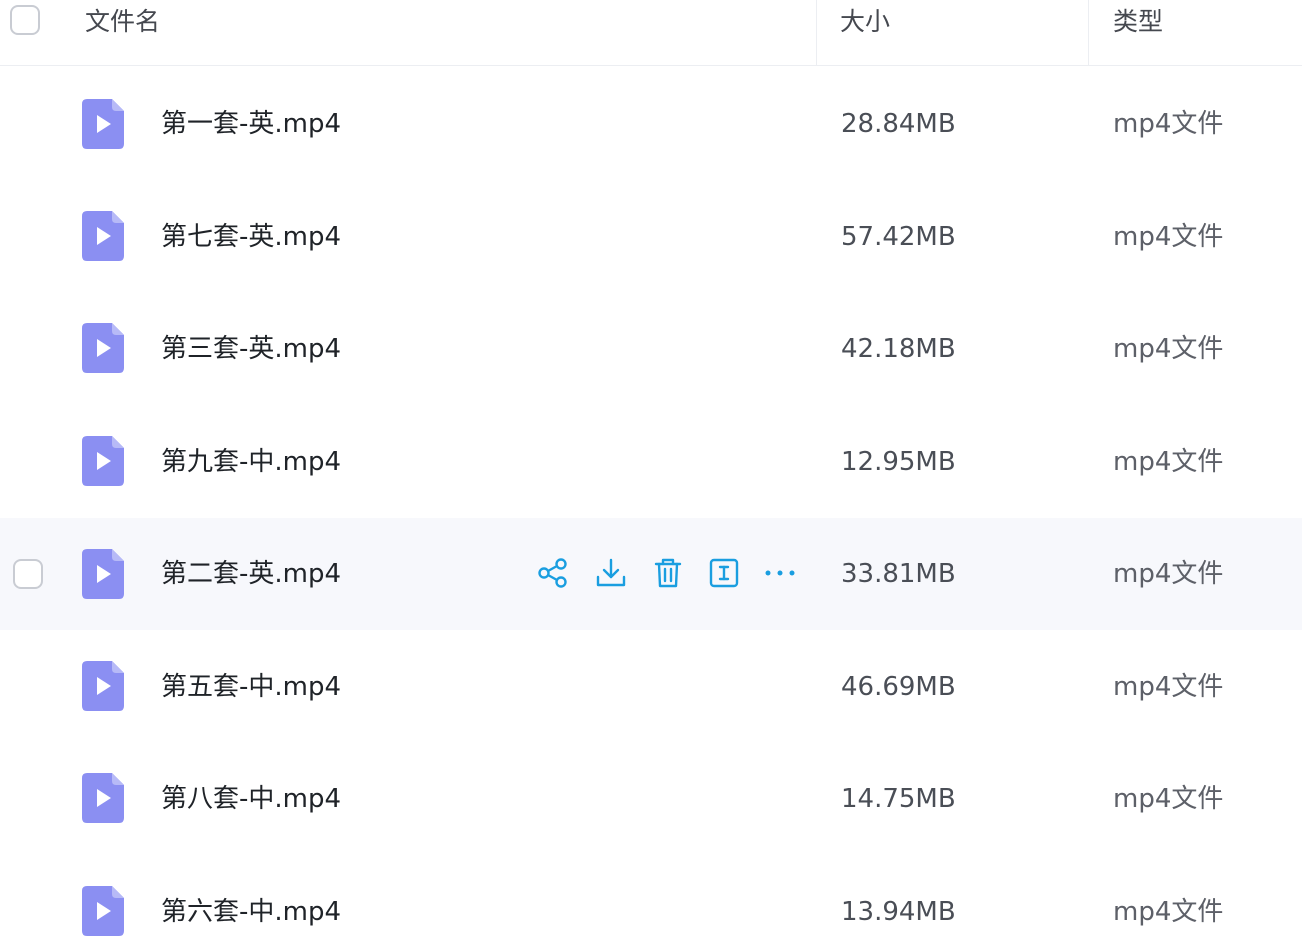  What do you see at coordinates (651, 33) in the screenshot?
I see `table-header: 文件名 大小 类型` at bounding box center [651, 33].